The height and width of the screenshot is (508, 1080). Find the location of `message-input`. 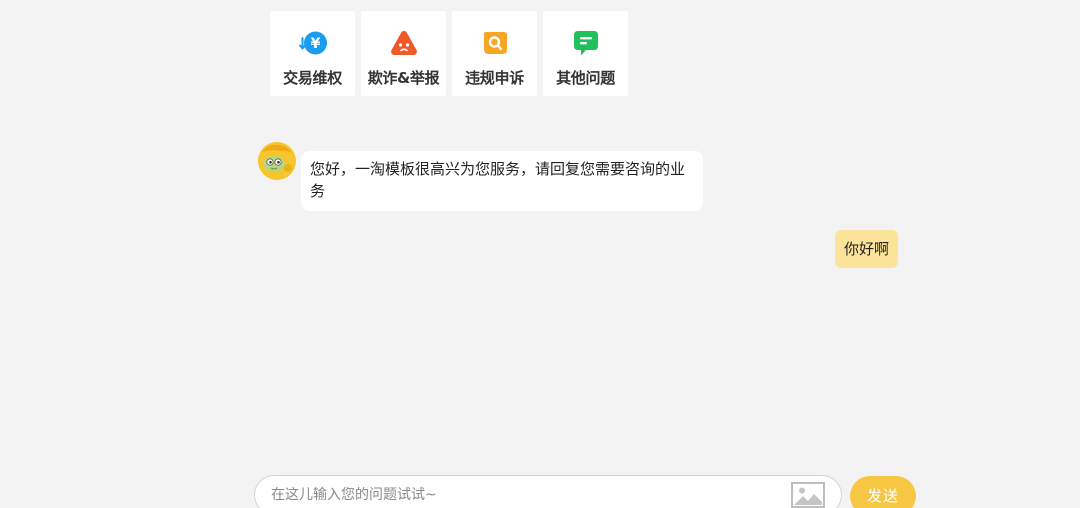

message-input is located at coordinates (521, 492).